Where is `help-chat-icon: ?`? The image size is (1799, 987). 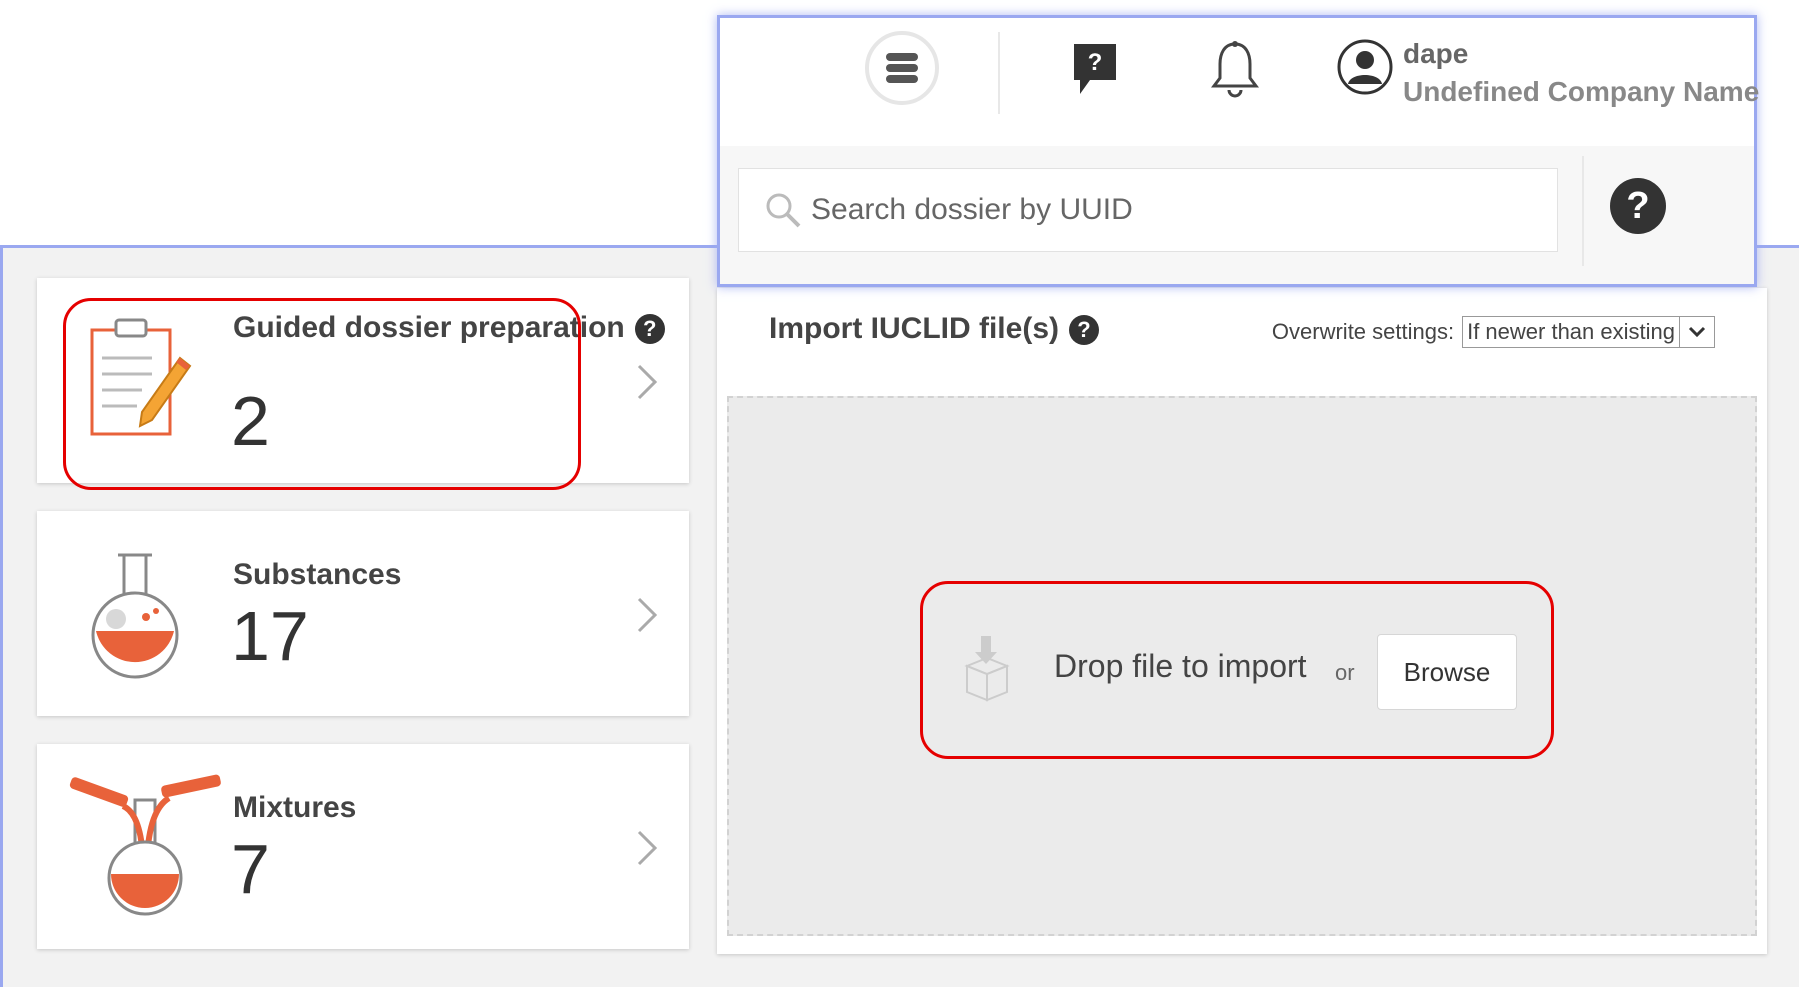 help-chat-icon: ? is located at coordinates (1095, 70).